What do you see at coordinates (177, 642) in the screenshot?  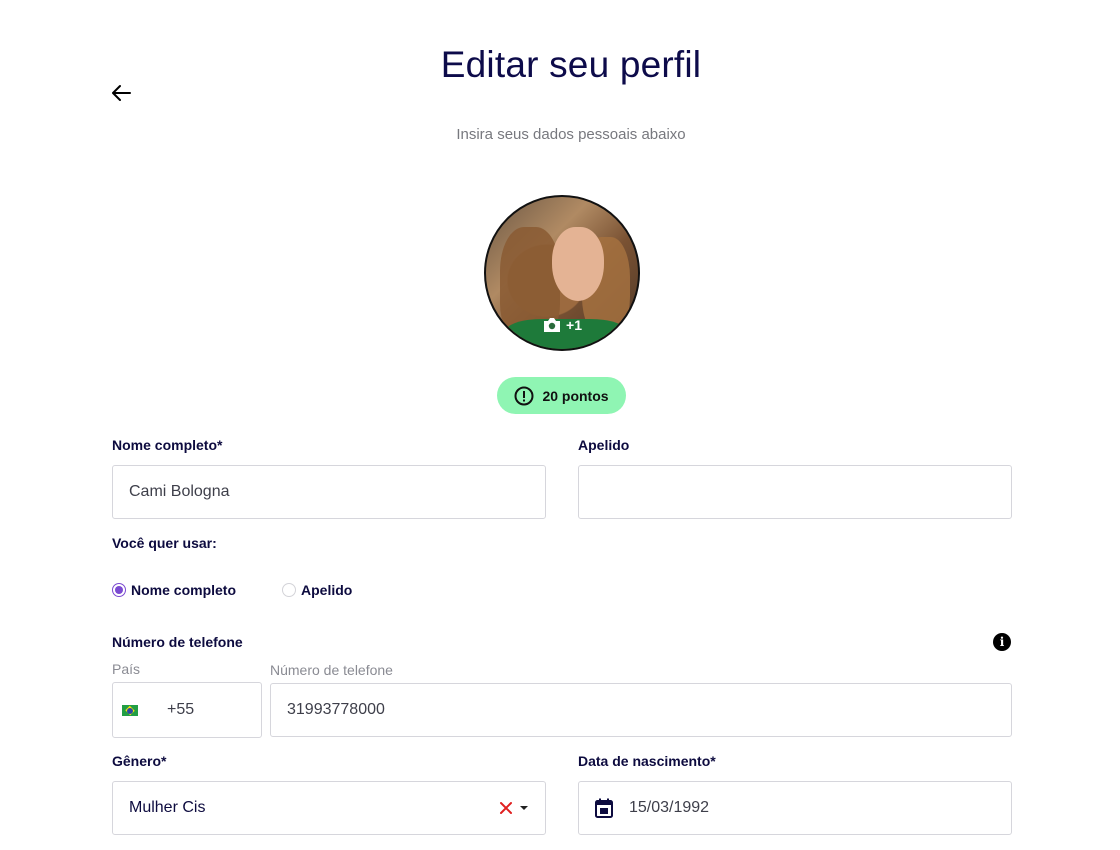 I see `phone-label: Número de telefone` at bounding box center [177, 642].